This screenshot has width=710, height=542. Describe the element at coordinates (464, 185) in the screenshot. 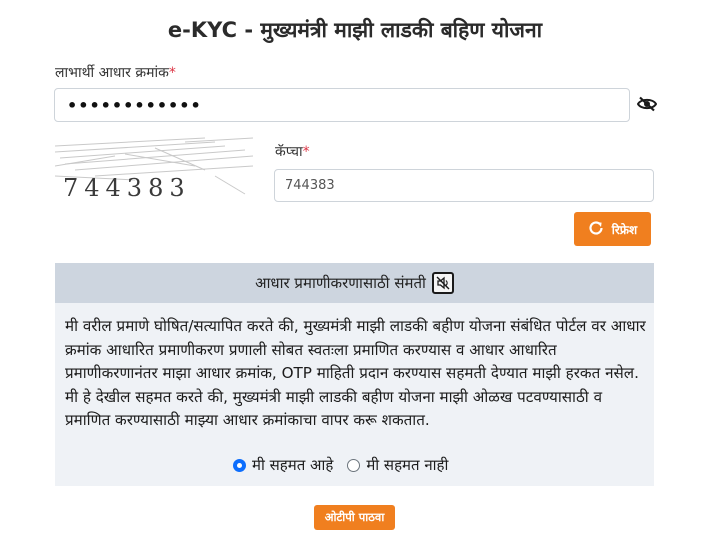

I see `captcha-input` at that location.